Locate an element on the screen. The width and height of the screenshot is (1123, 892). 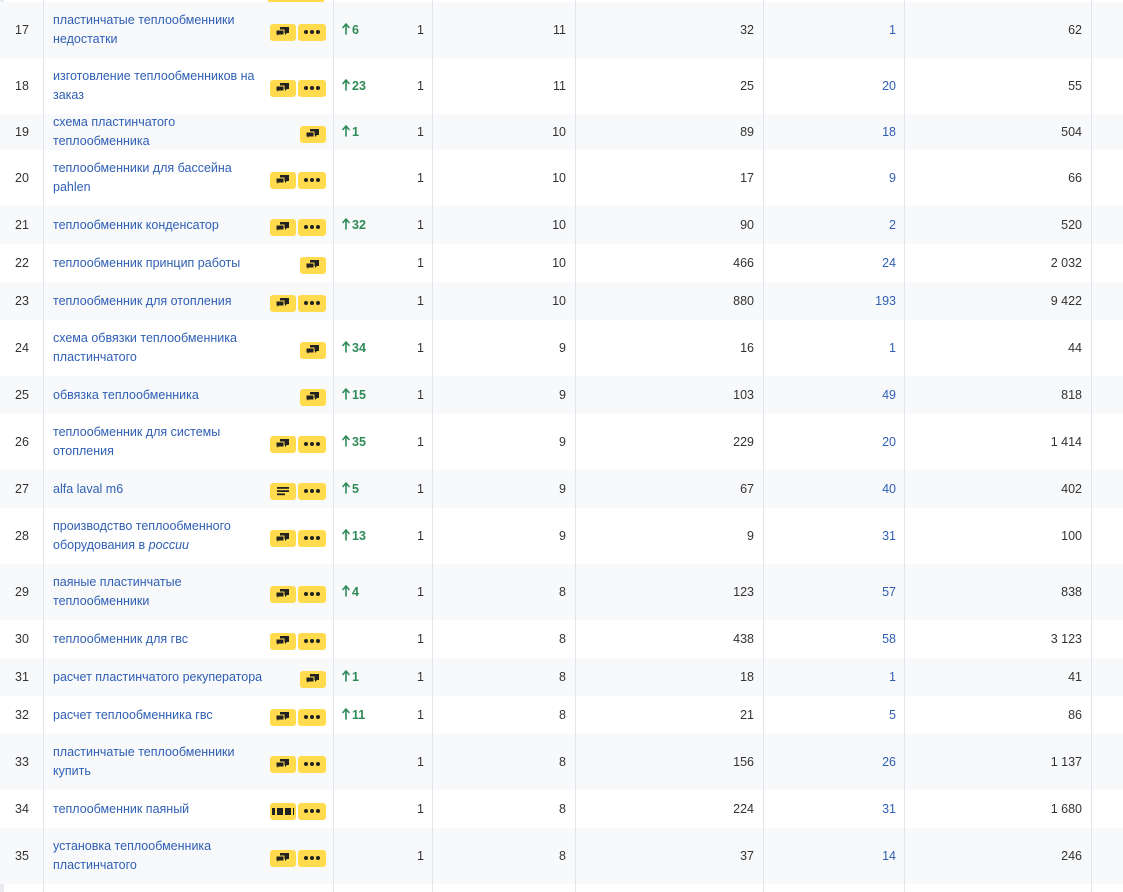
metric-col-d: 193 is located at coordinates (830, 301).